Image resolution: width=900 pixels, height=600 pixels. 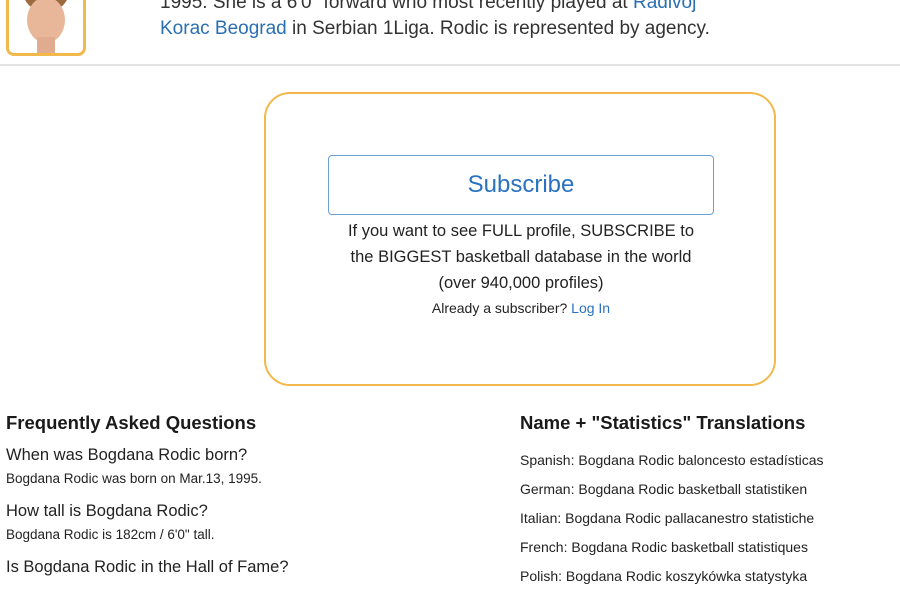 What do you see at coordinates (107, 511) in the screenshot?
I see `faq-question: How tall is Bogdana Rodic?` at bounding box center [107, 511].